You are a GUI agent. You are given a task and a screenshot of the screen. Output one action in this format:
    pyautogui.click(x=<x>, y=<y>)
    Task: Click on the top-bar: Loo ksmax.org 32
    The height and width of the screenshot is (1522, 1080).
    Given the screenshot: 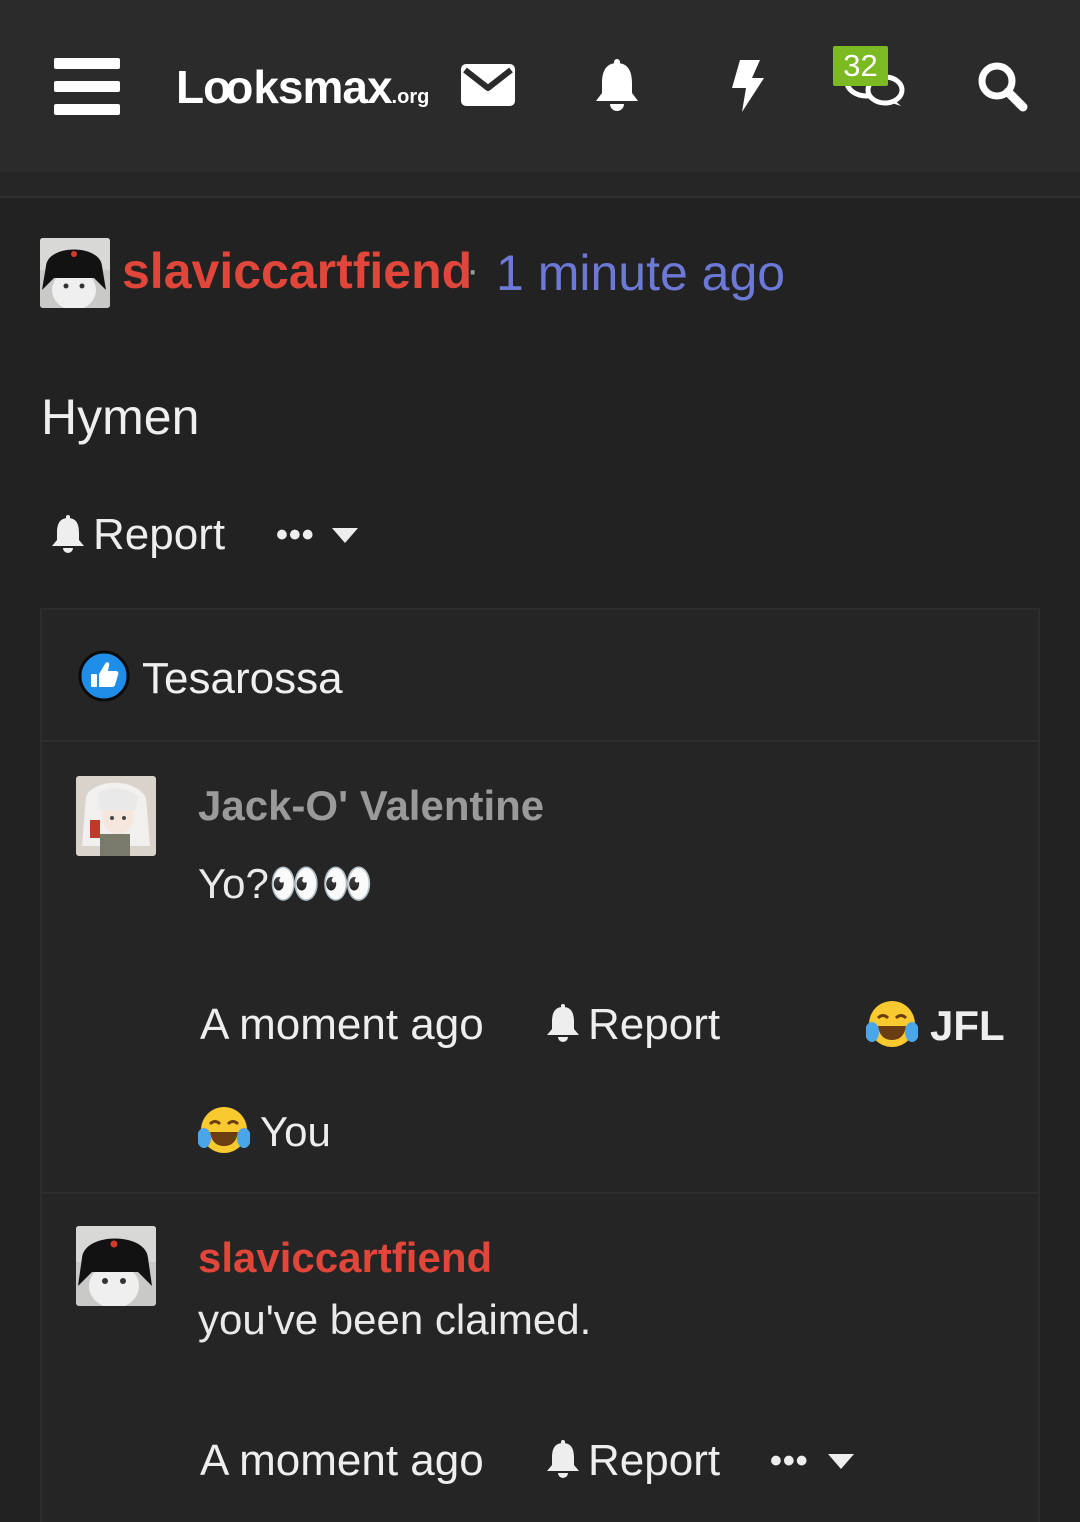 What is the action you would take?
    pyautogui.click(x=540, y=86)
    